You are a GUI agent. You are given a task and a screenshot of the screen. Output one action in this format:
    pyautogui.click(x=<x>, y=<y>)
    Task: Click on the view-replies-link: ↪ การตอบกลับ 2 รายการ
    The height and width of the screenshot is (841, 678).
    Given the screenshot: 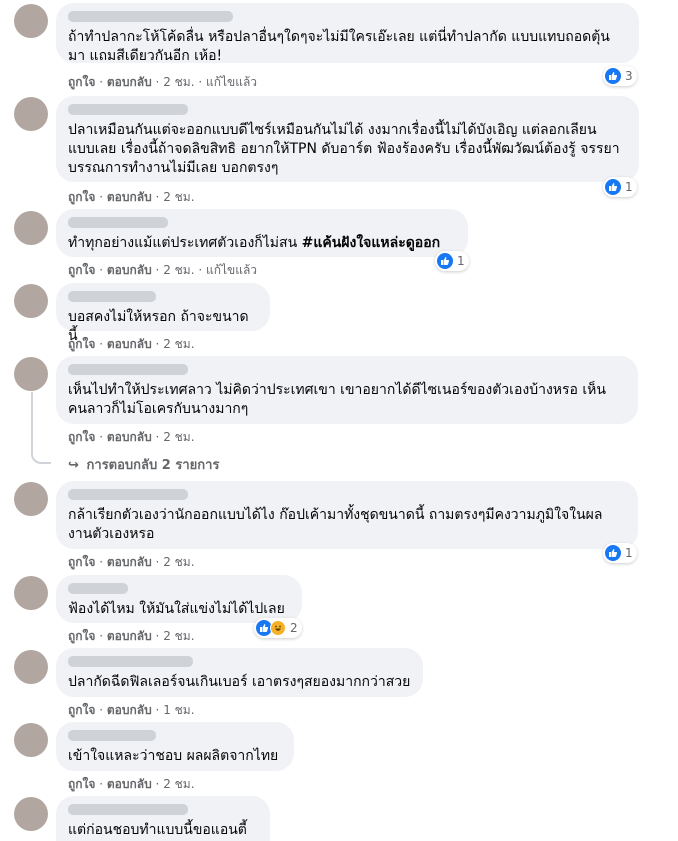 What is the action you would take?
    pyautogui.click(x=143, y=464)
    